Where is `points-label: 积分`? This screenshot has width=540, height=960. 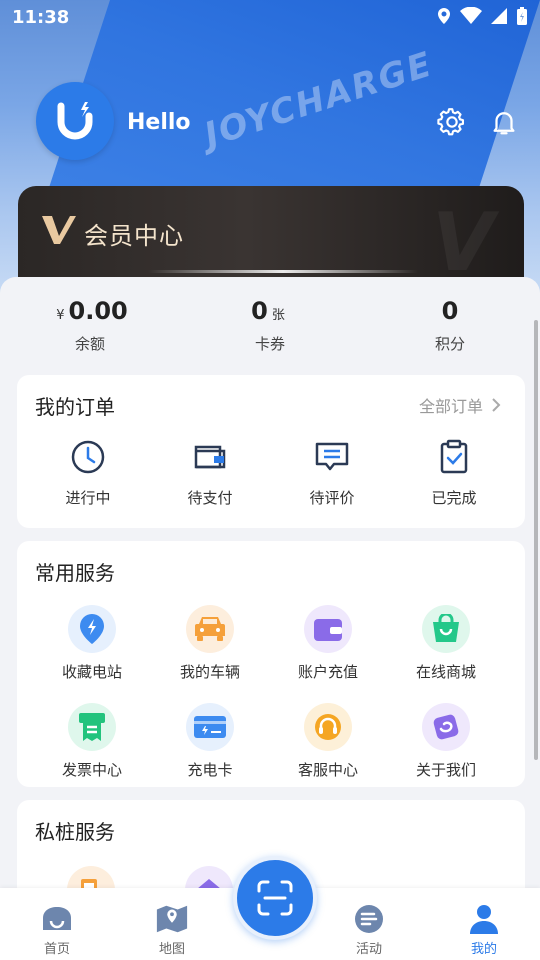
points-label: 积分 is located at coordinates (449, 344).